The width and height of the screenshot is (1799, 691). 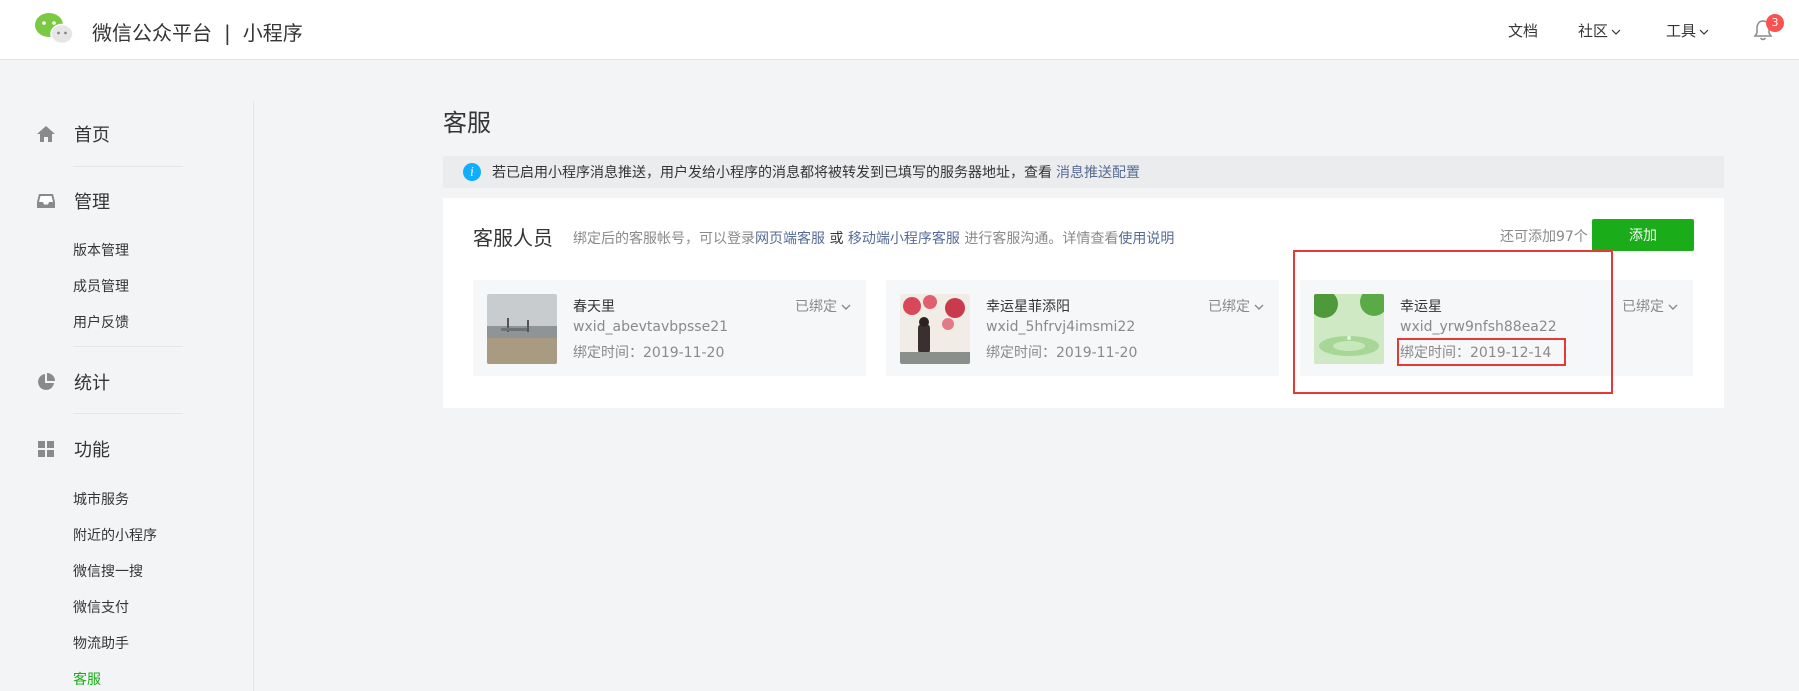 What do you see at coordinates (1146, 239) in the screenshot?
I see `usage-guide-link: 使用说明` at bounding box center [1146, 239].